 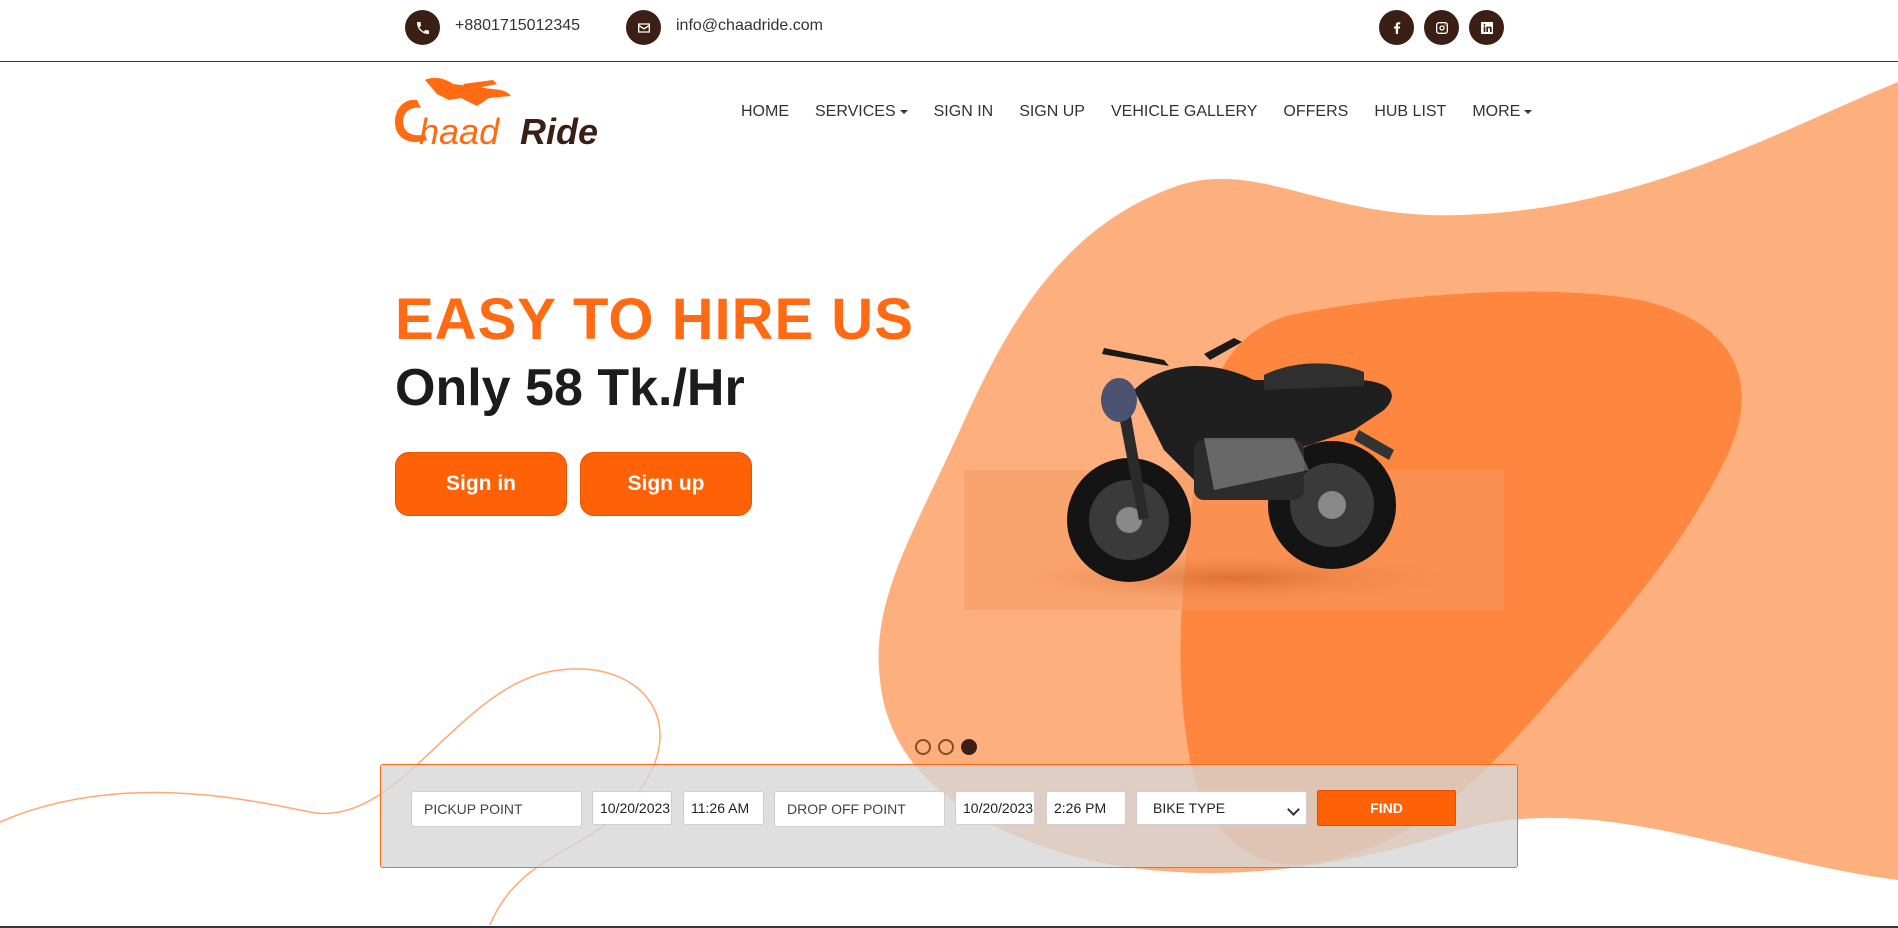 I want to click on facebook-icon, so click(x=1396, y=27).